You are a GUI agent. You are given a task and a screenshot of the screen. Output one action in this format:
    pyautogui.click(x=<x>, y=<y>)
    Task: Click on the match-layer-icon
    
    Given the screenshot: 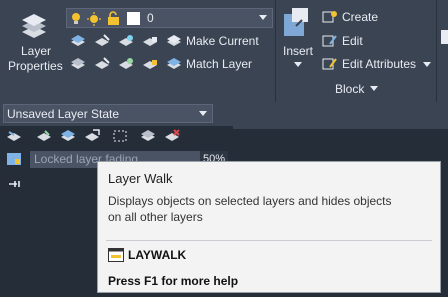 What is the action you would take?
    pyautogui.click(x=174, y=64)
    